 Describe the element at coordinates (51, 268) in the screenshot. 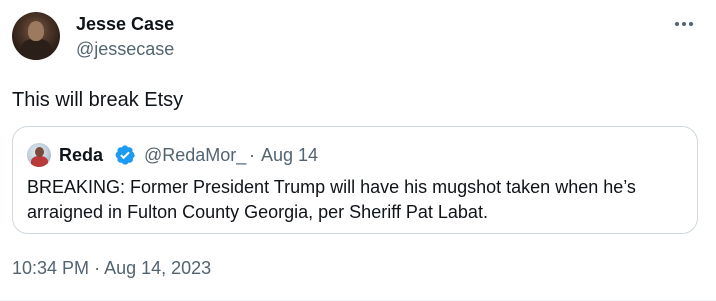

I see `tweet-time: 10:34 PM` at that location.